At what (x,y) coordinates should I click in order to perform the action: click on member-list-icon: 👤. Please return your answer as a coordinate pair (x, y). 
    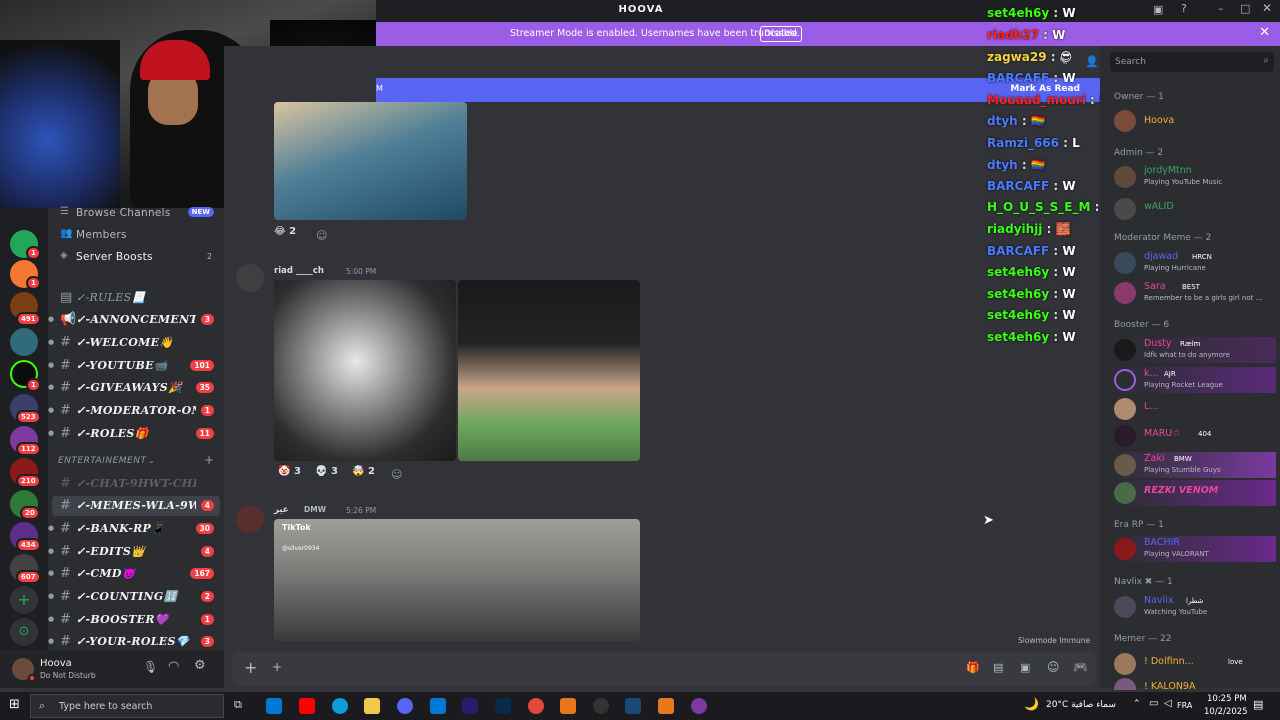
    Looking at the image, I should click on (1092, 61).